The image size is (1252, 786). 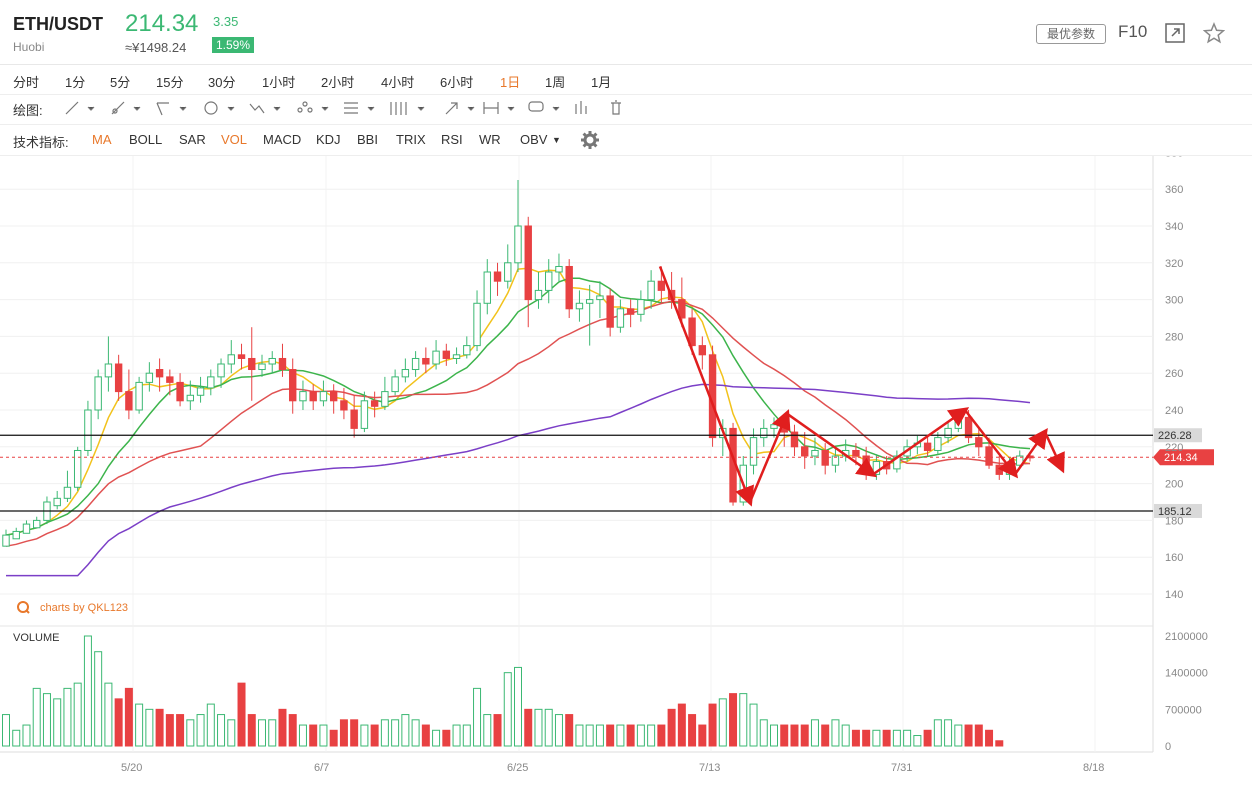 What do you see at coordinates (590, 140) in the screenshot?
I see `settings-gear-icon` at bounding box center [590, 140].